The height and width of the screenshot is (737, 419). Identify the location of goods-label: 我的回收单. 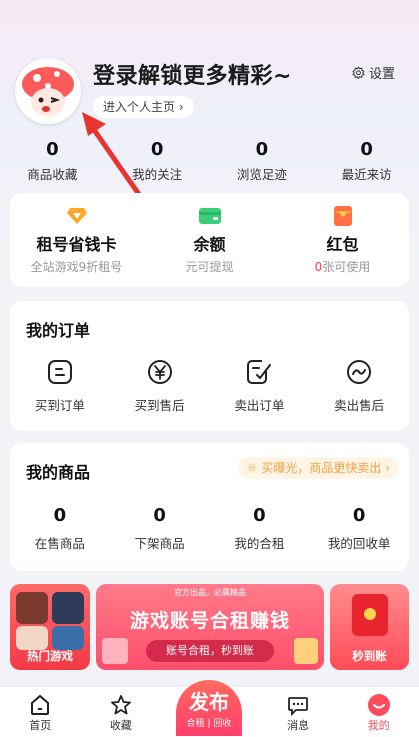
(359, 543).